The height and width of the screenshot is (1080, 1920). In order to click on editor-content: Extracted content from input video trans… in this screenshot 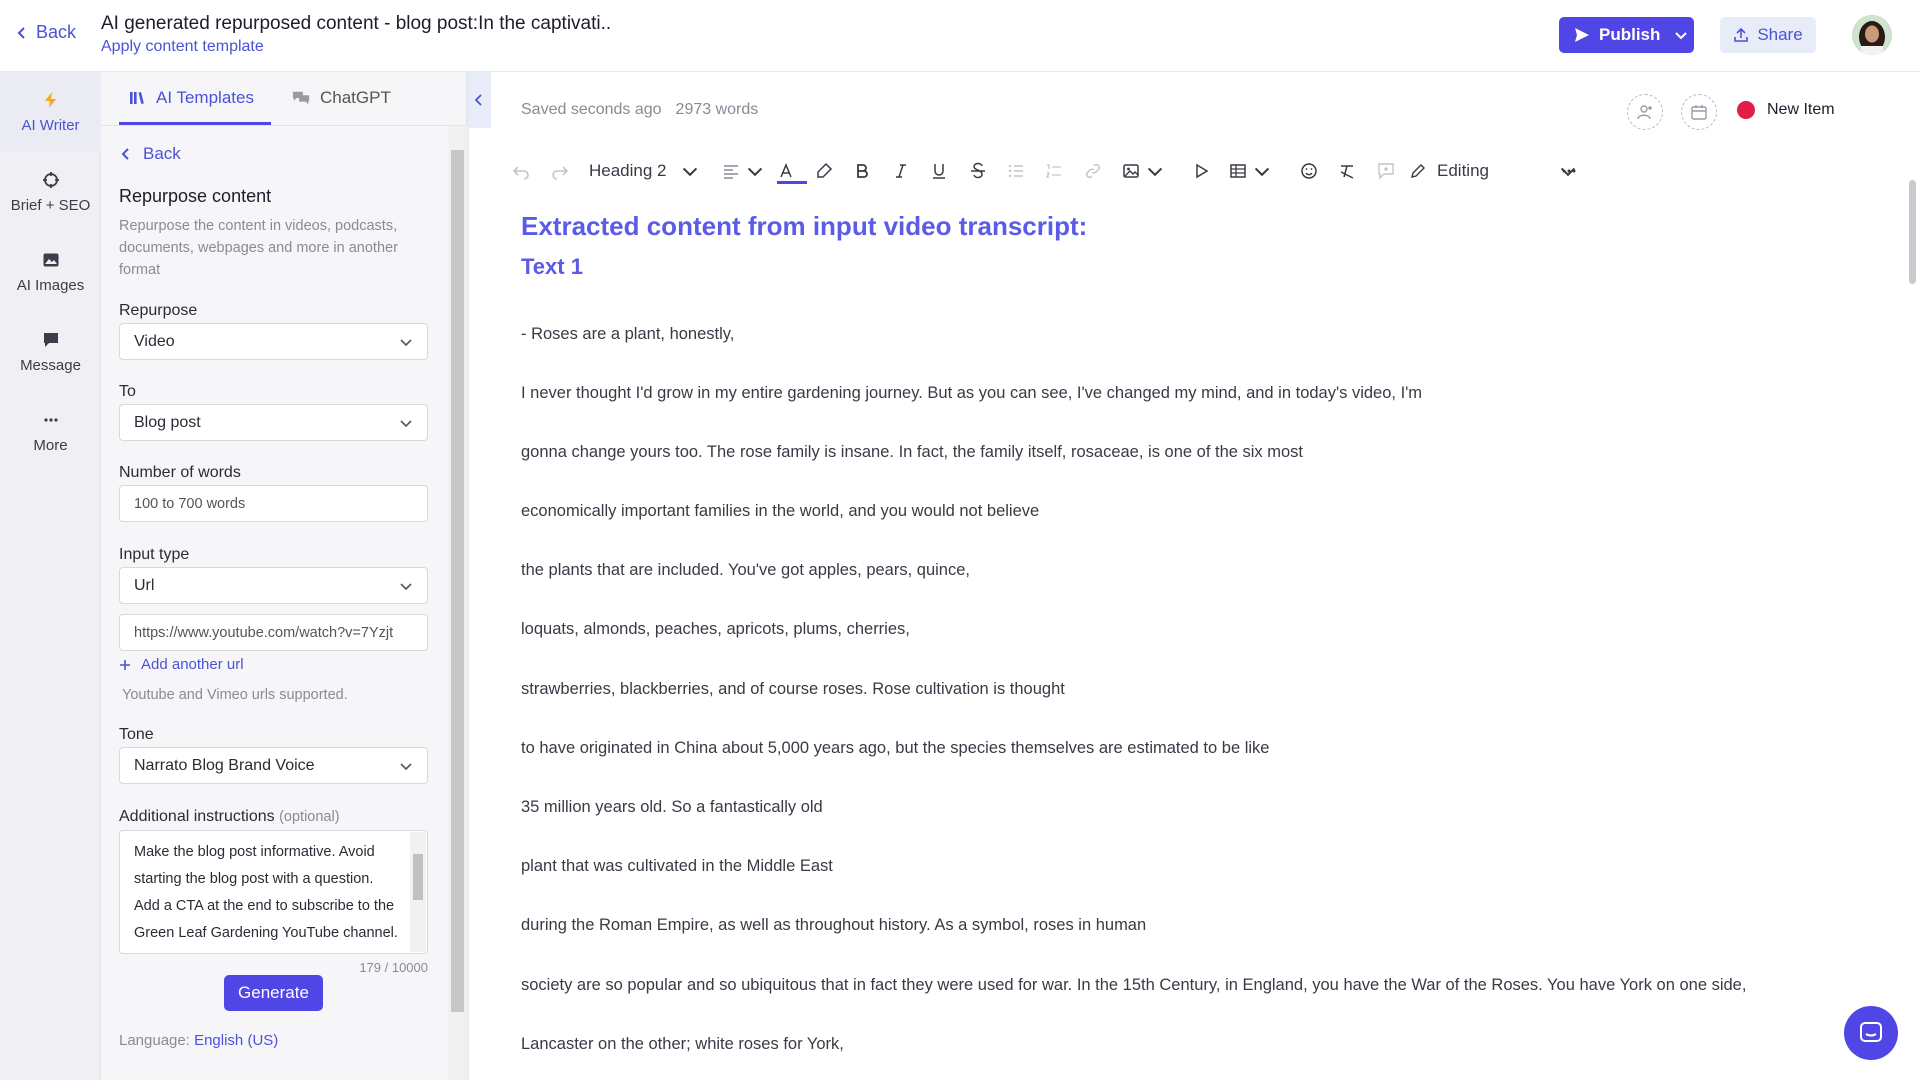, I will do `click(1201, 246)`.